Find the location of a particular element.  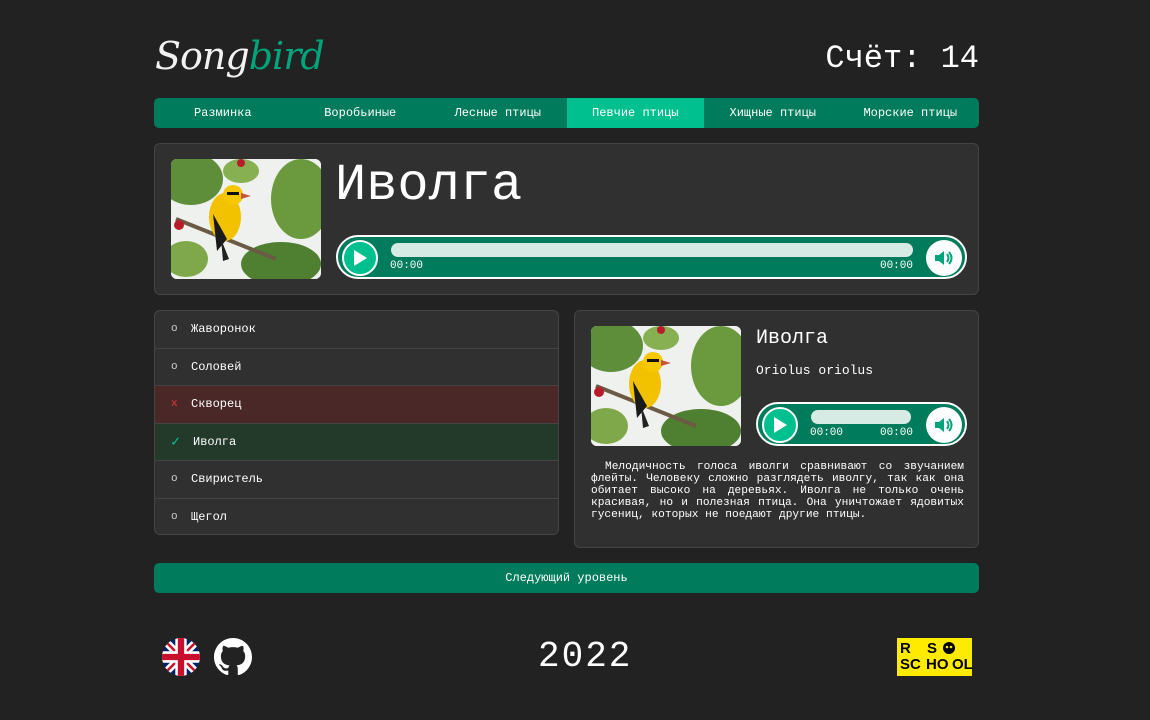

answer-option: o Щегол is located at coordinates (356, 517).